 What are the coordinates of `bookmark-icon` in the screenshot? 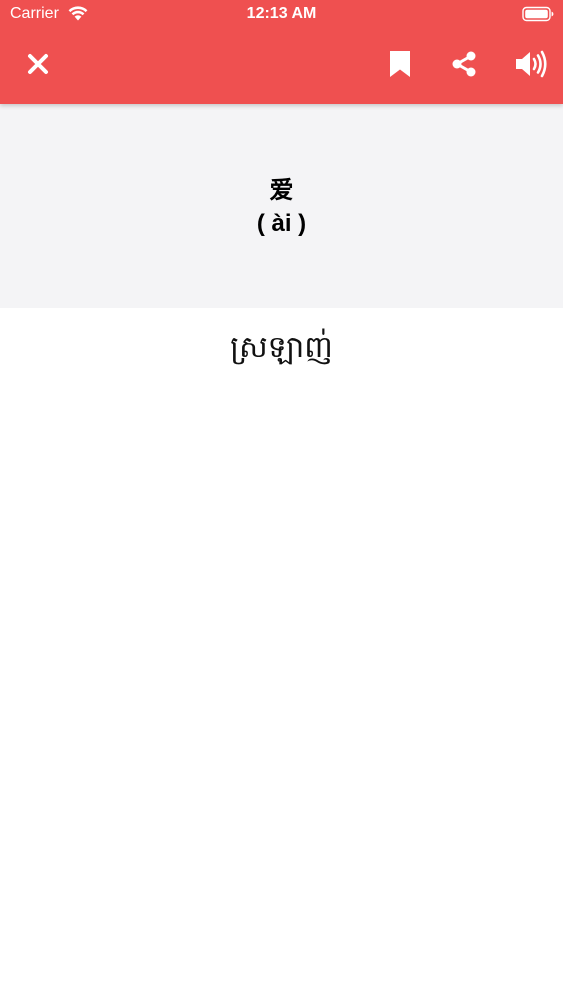 It's located at (400, 66).